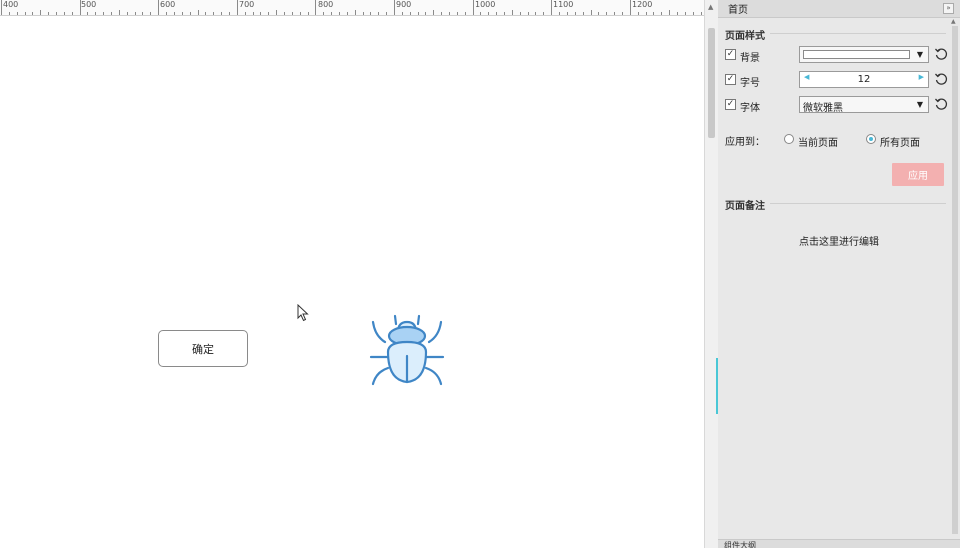  I want to click on font-size-row: ✓ 字号 ◀ 12 ▶, so click(841, 80).